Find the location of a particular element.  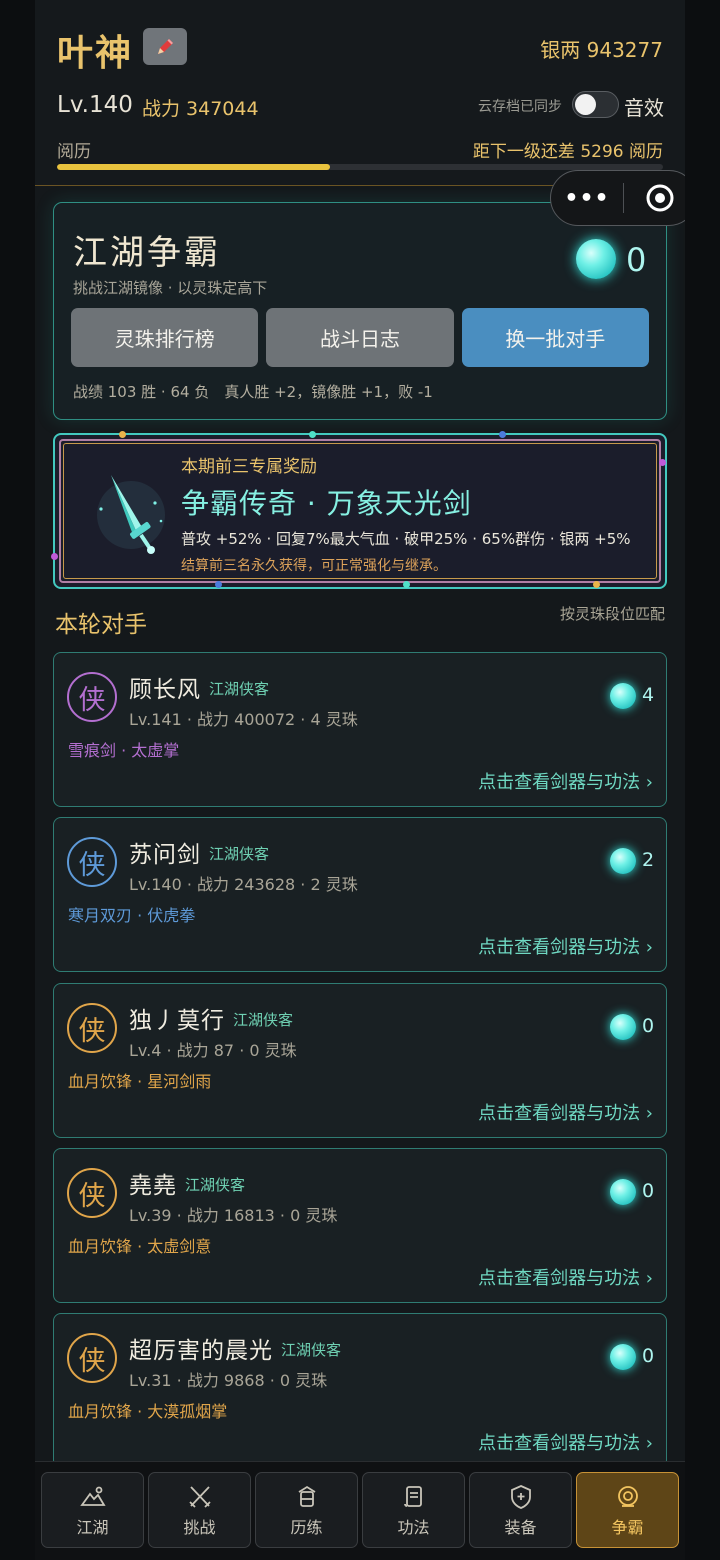

opponents-section-title: 本轮对手 is located at coordinates (101, 625).